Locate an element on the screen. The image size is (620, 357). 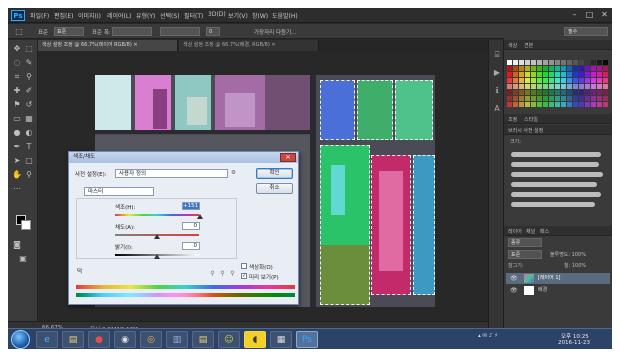
app-icon: ▥ is located at coordinates (177, 339).